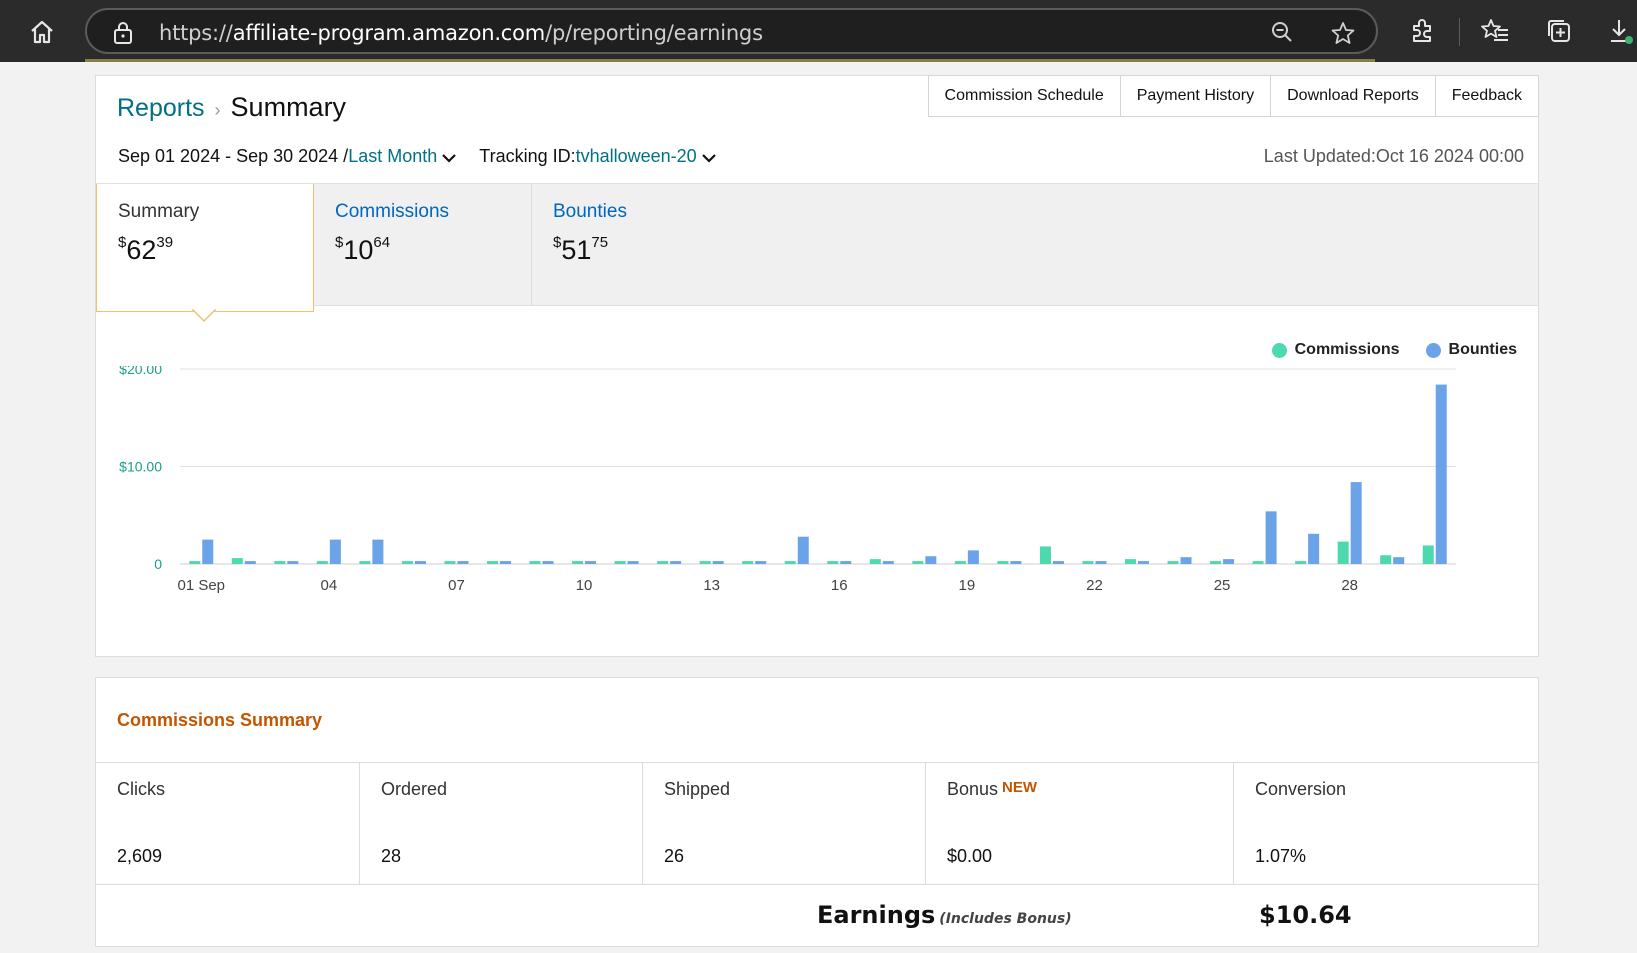 The image size is (1637, 953). What do you see at coordinates (1353, 96) in the screenshot?
I see `download-reports-button: Download Reports` at bounding box center [1353, 96].